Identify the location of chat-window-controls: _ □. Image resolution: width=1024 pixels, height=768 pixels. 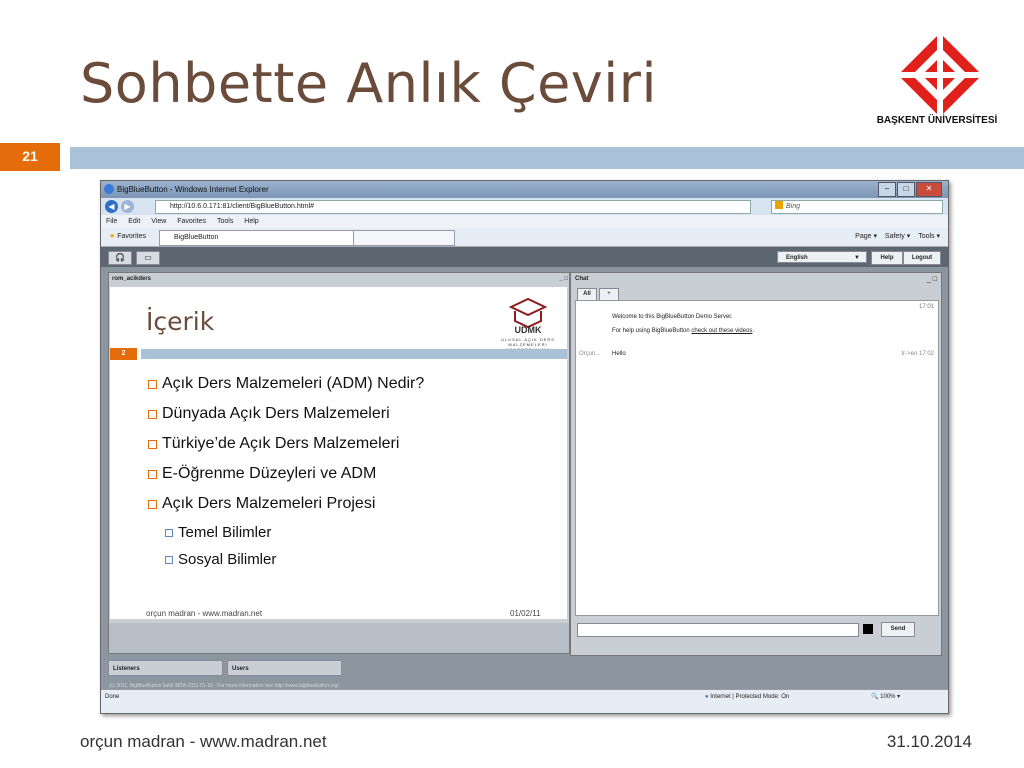
(932, 279).